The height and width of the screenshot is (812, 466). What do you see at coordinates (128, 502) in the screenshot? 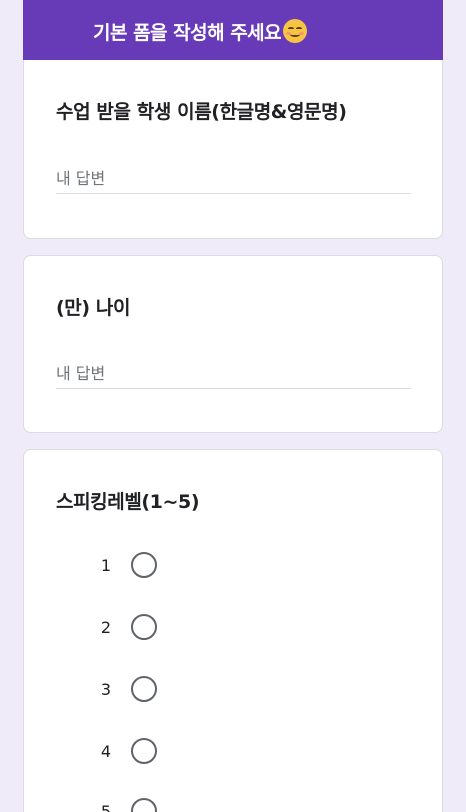
I see `question-title: 스피킹레벨(1~5)` at bounding box center [128, 502].